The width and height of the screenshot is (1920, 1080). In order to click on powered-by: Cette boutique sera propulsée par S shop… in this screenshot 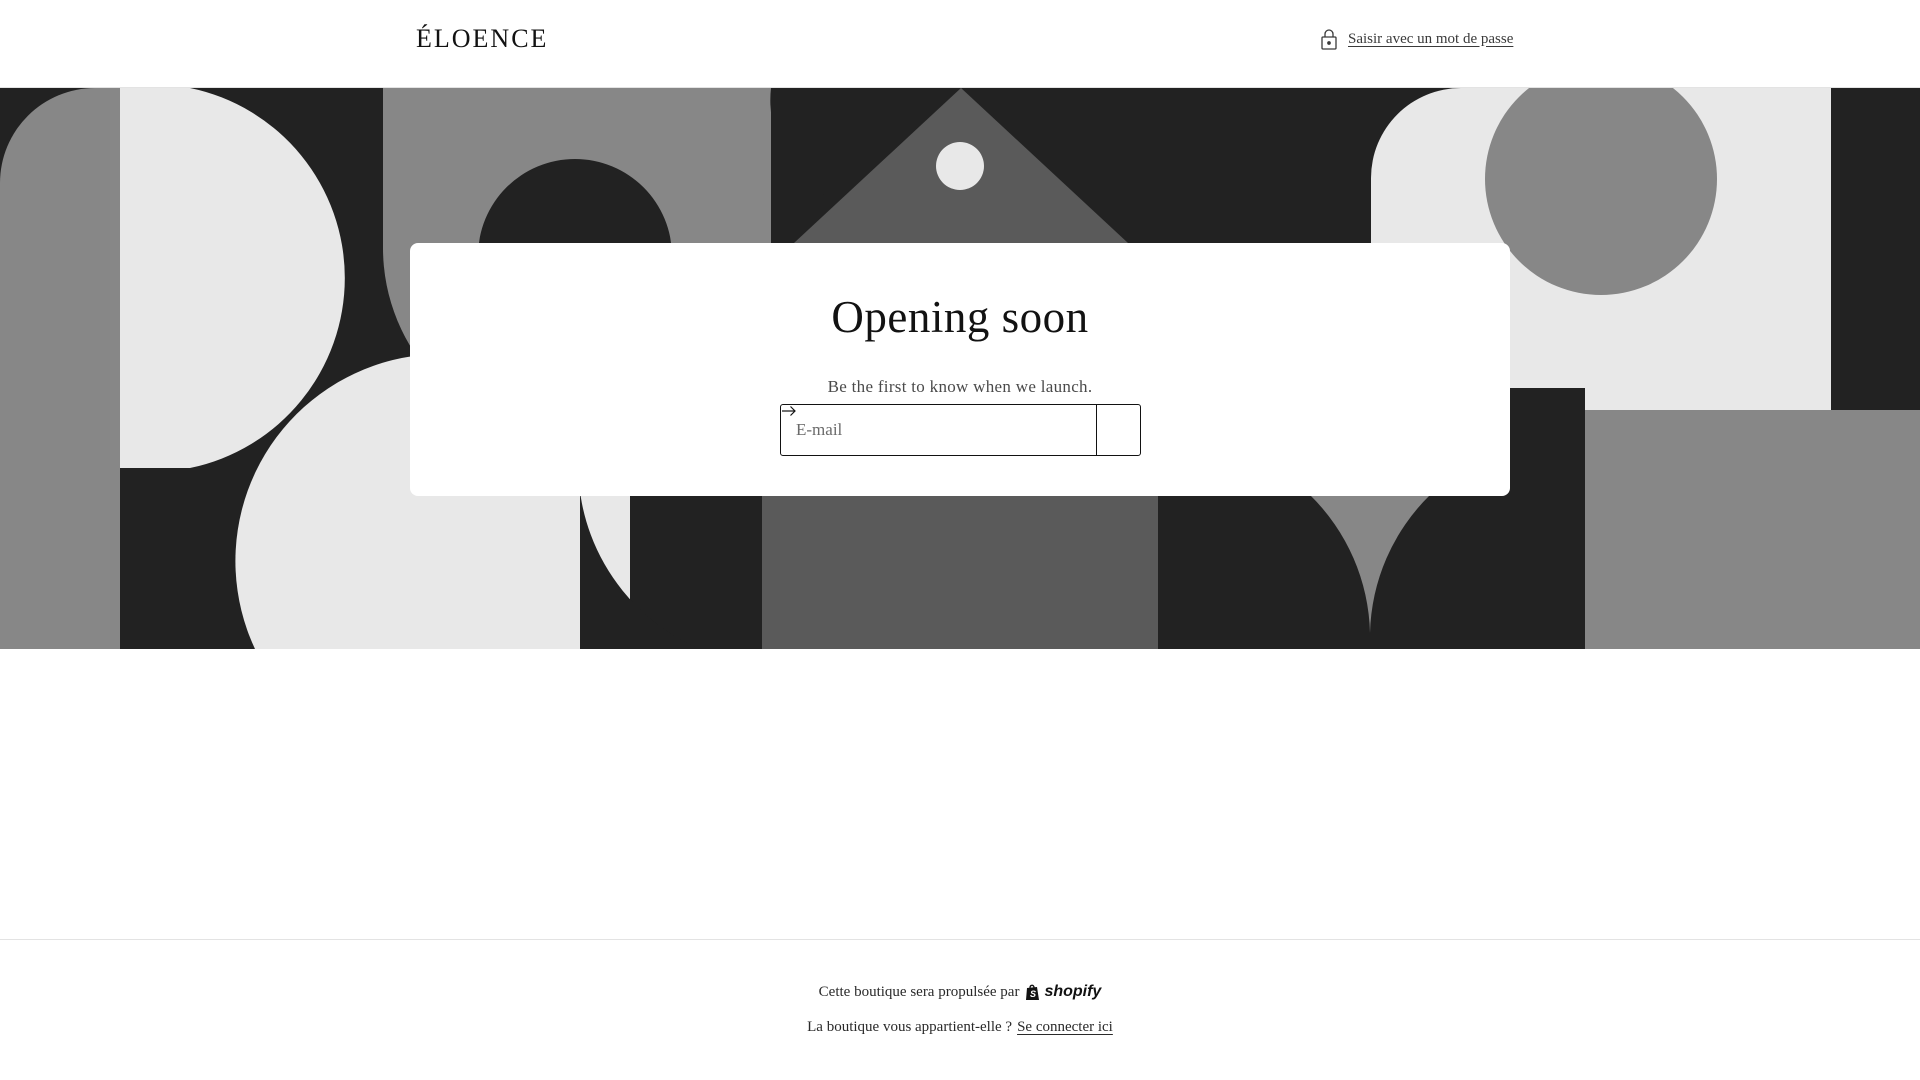, I will do `click(960, 992)`.